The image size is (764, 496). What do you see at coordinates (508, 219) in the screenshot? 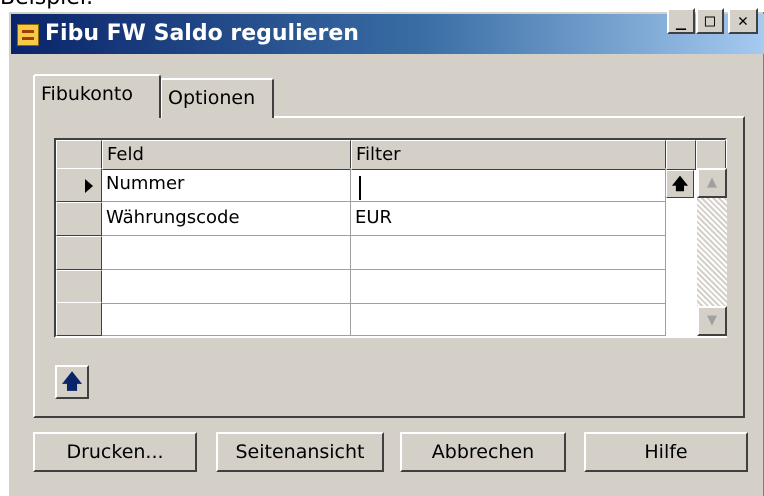
I see `cell-filter: EUR` at bounding box center [508, 219].